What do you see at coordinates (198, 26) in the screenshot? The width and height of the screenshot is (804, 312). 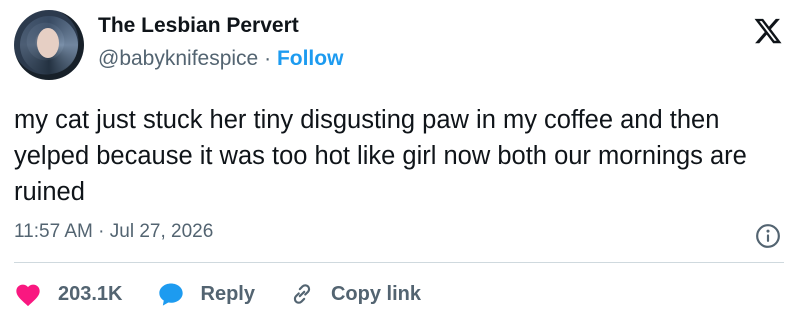 I see `display-name: The Lesbian Pervert` at bounding box center [198, 26].